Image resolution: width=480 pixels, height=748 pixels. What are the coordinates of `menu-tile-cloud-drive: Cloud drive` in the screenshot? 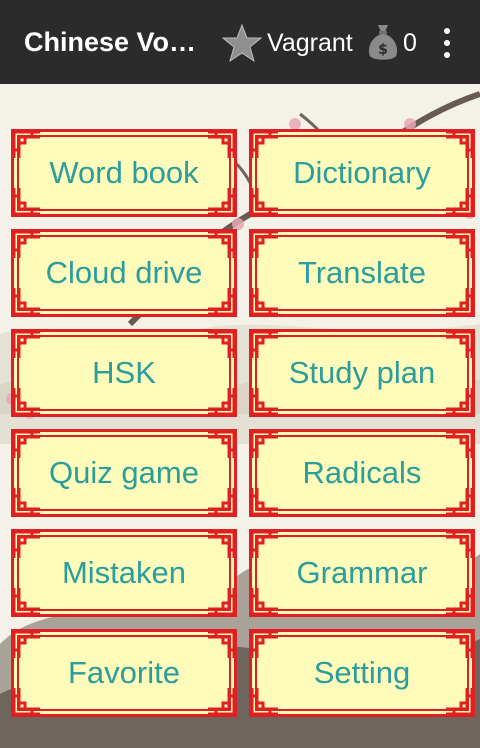 It's located at (124, 273).